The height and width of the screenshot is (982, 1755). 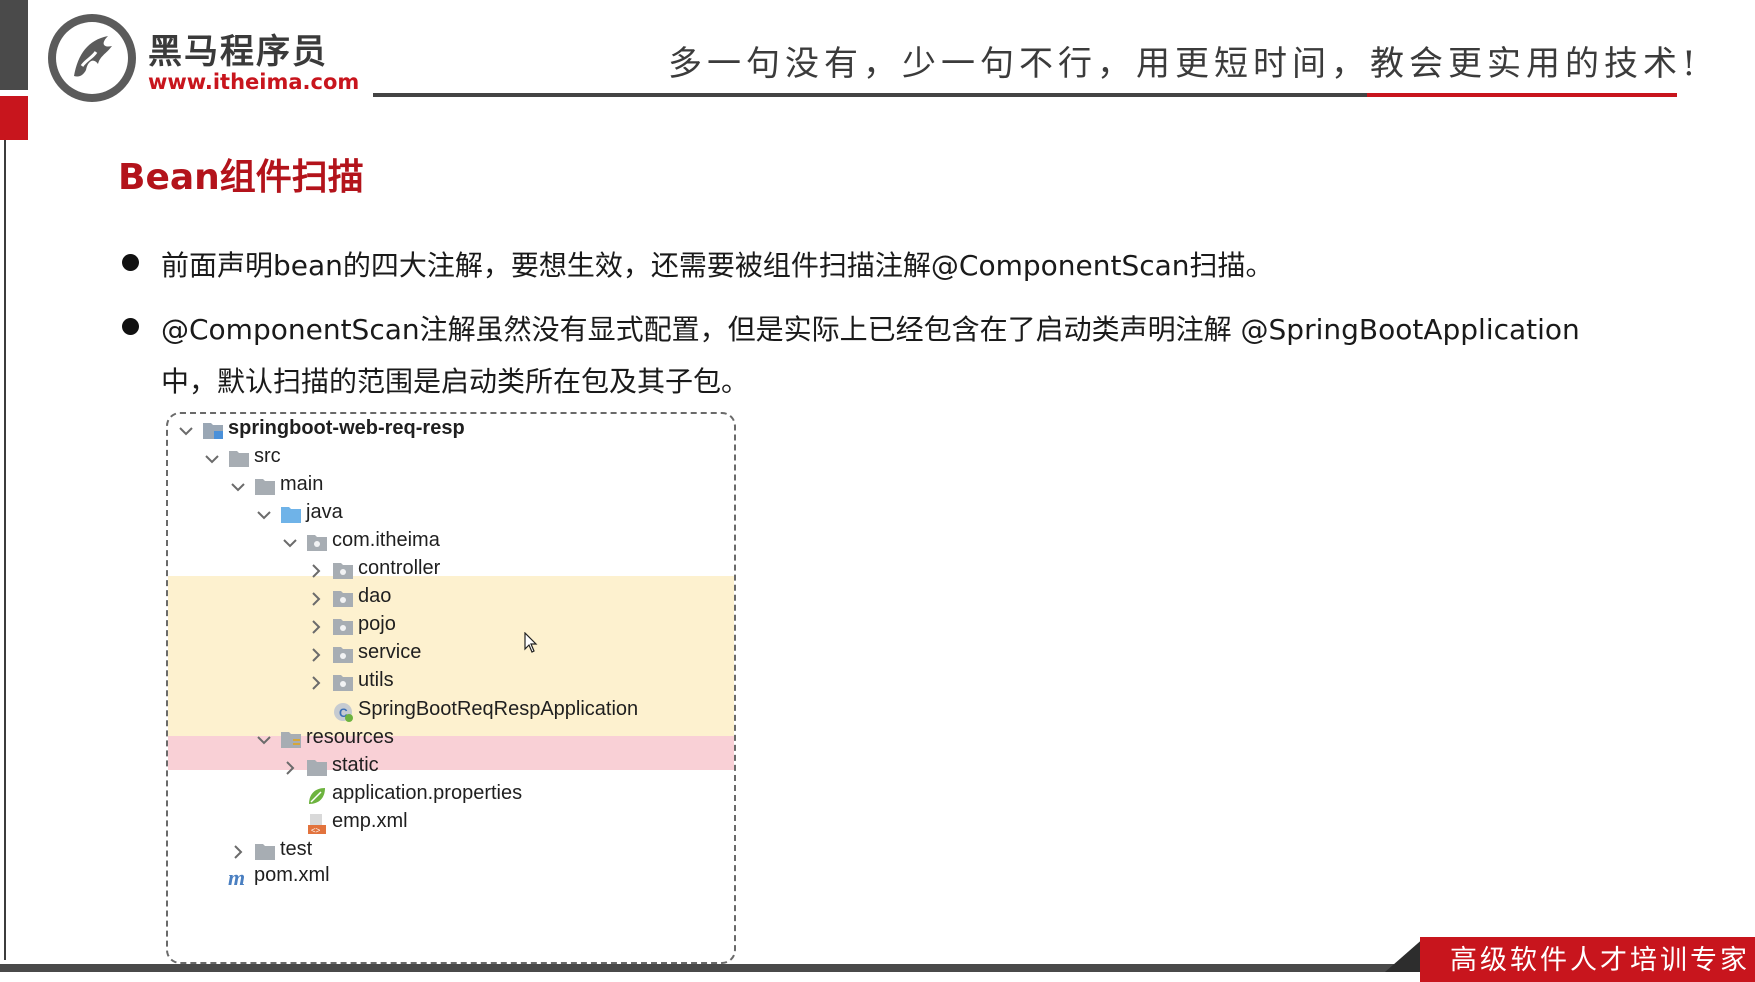 I want to click on tree-item-label: static, so click(x=355, y=765).